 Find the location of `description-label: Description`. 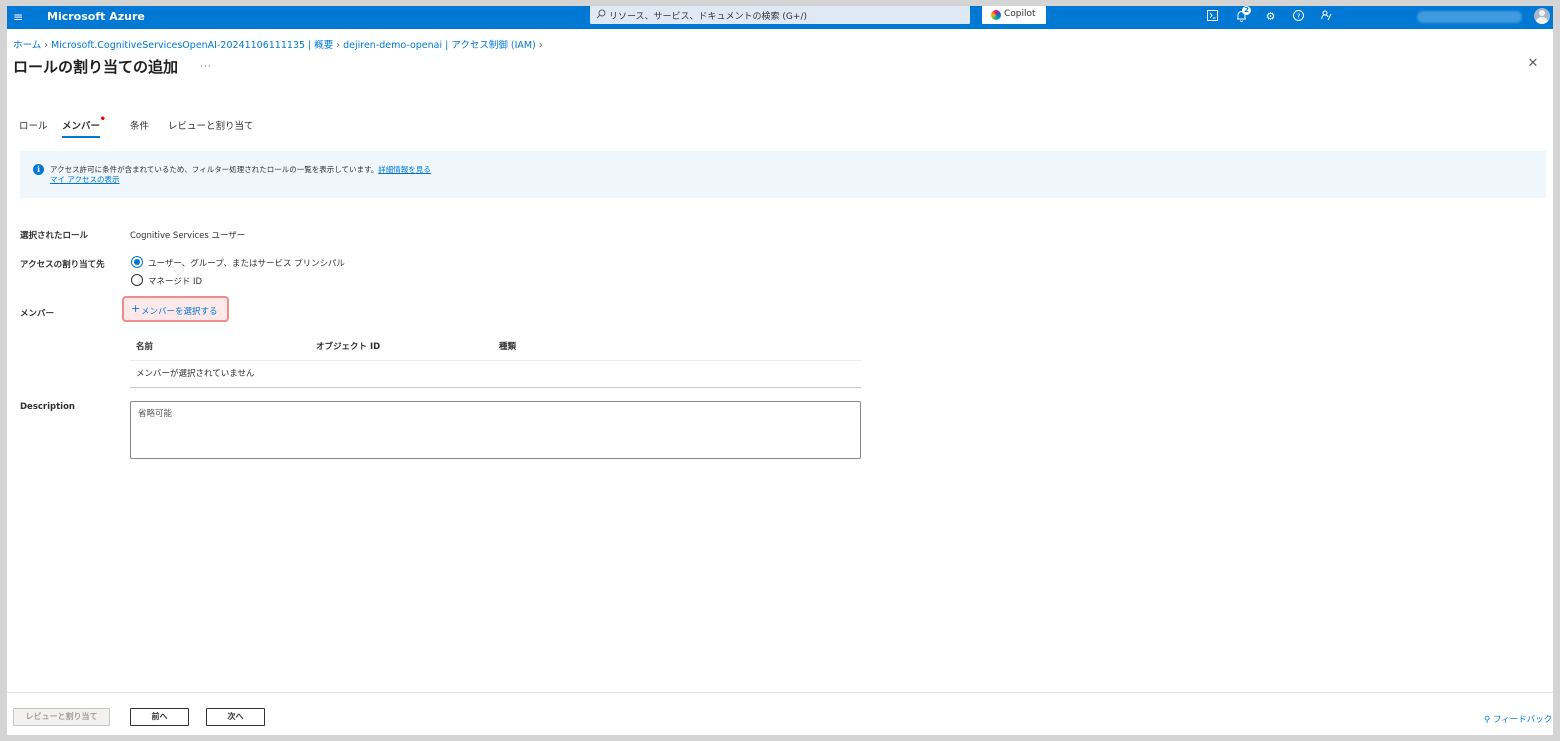

description-label: Description is located at coordinates (47, 407).